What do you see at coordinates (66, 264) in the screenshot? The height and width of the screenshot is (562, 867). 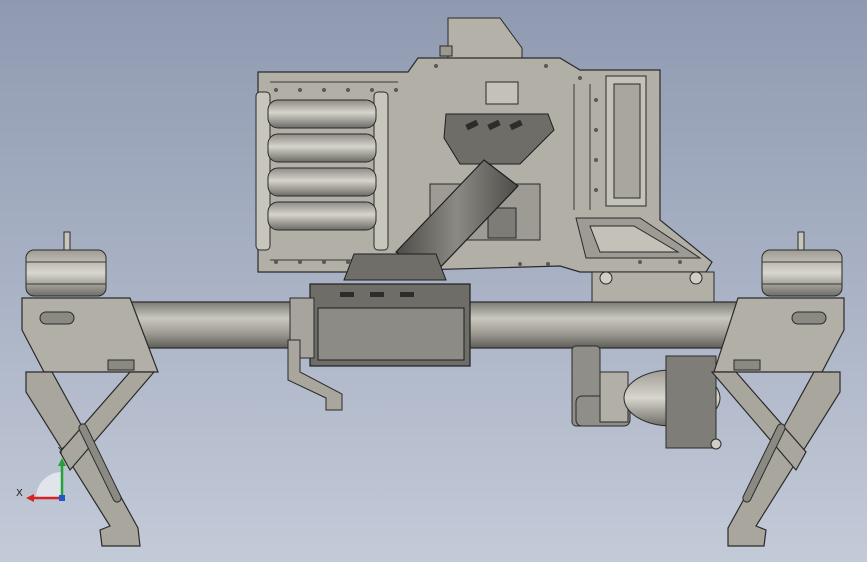 I see `left-motor` at bounding box center [66, 264].